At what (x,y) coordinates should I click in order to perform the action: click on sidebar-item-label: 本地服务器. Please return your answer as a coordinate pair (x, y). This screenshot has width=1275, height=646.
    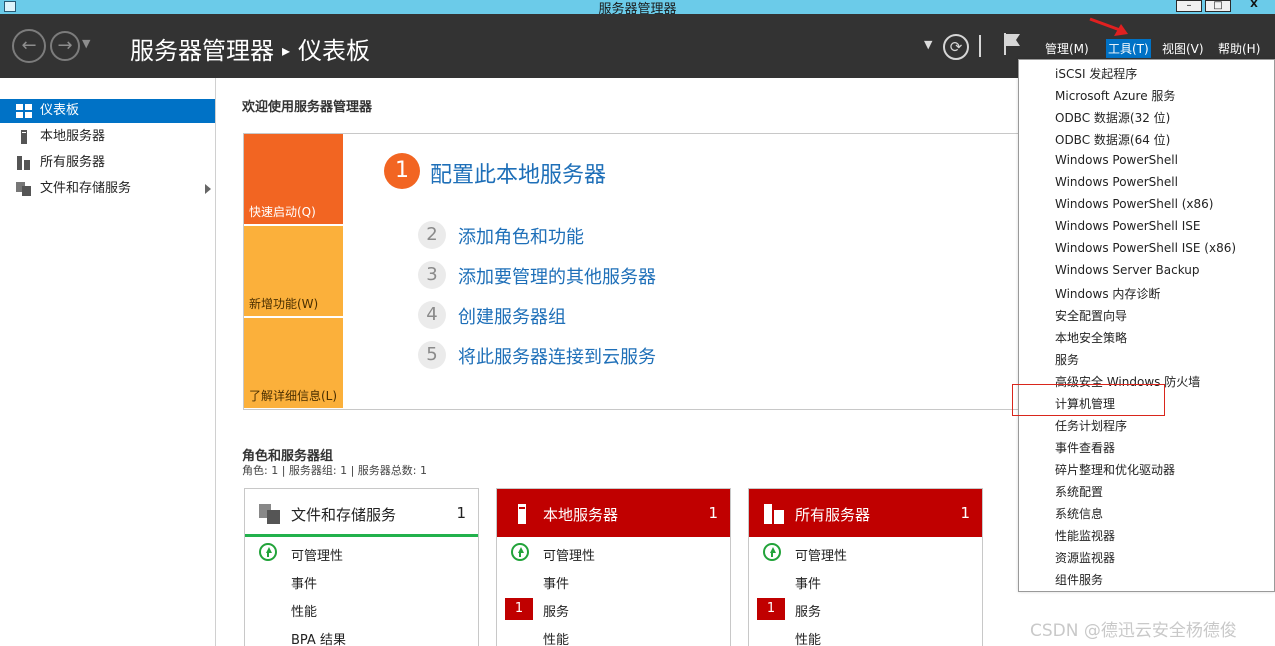
    Looking at the image, I should click on (73, 136).